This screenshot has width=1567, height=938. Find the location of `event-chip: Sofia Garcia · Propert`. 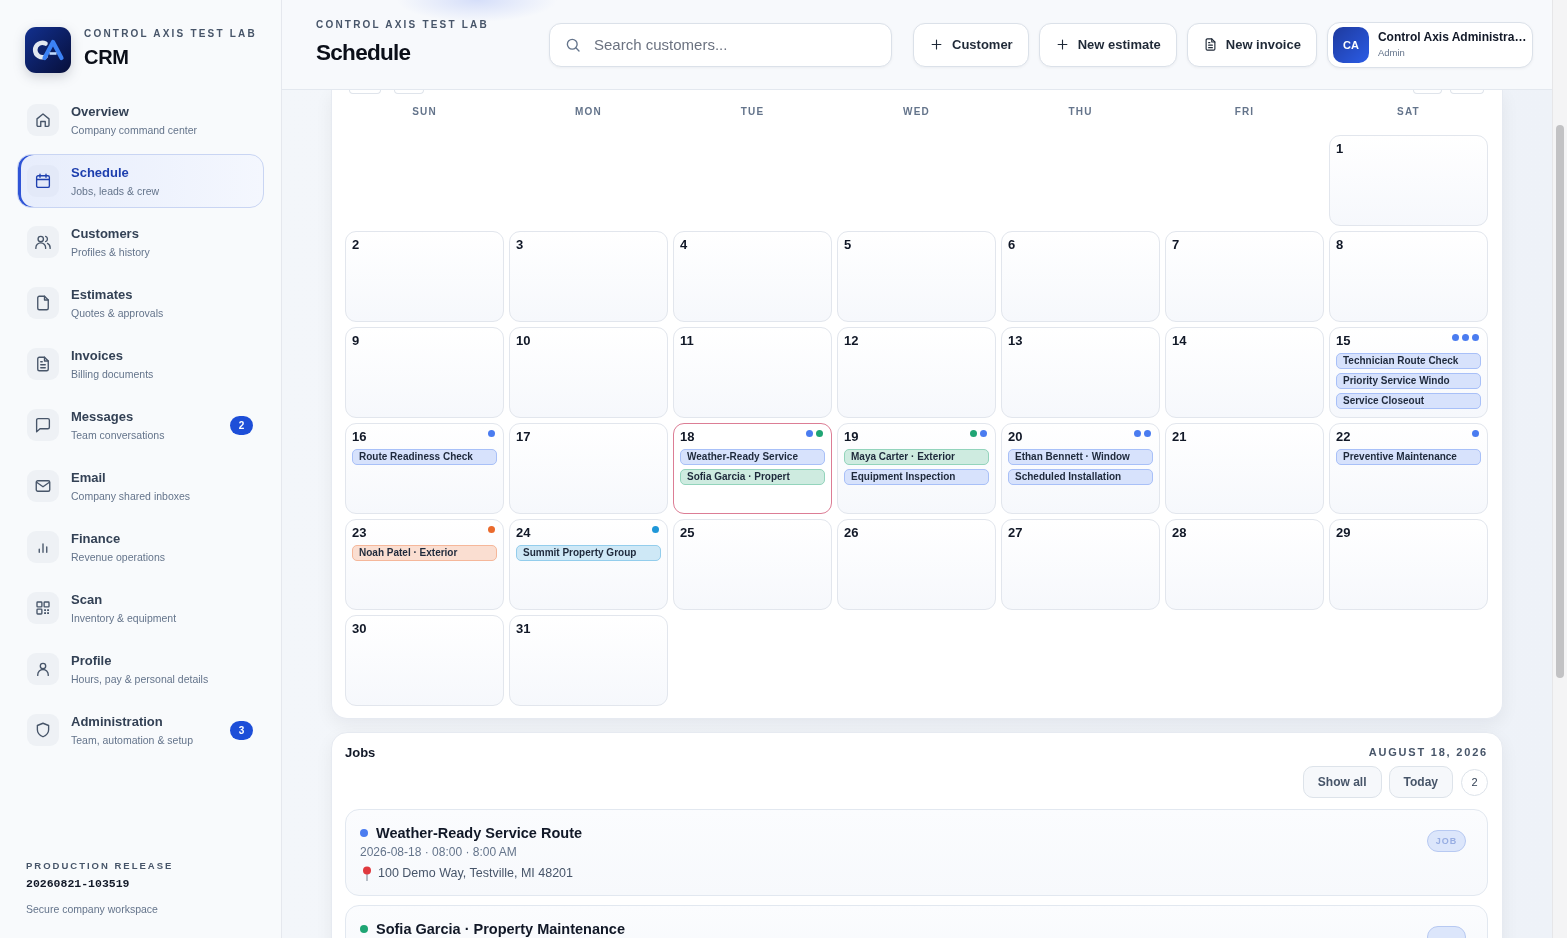

event-chip: Sofia Garcia · Propert is located at coordinates (752, 477).